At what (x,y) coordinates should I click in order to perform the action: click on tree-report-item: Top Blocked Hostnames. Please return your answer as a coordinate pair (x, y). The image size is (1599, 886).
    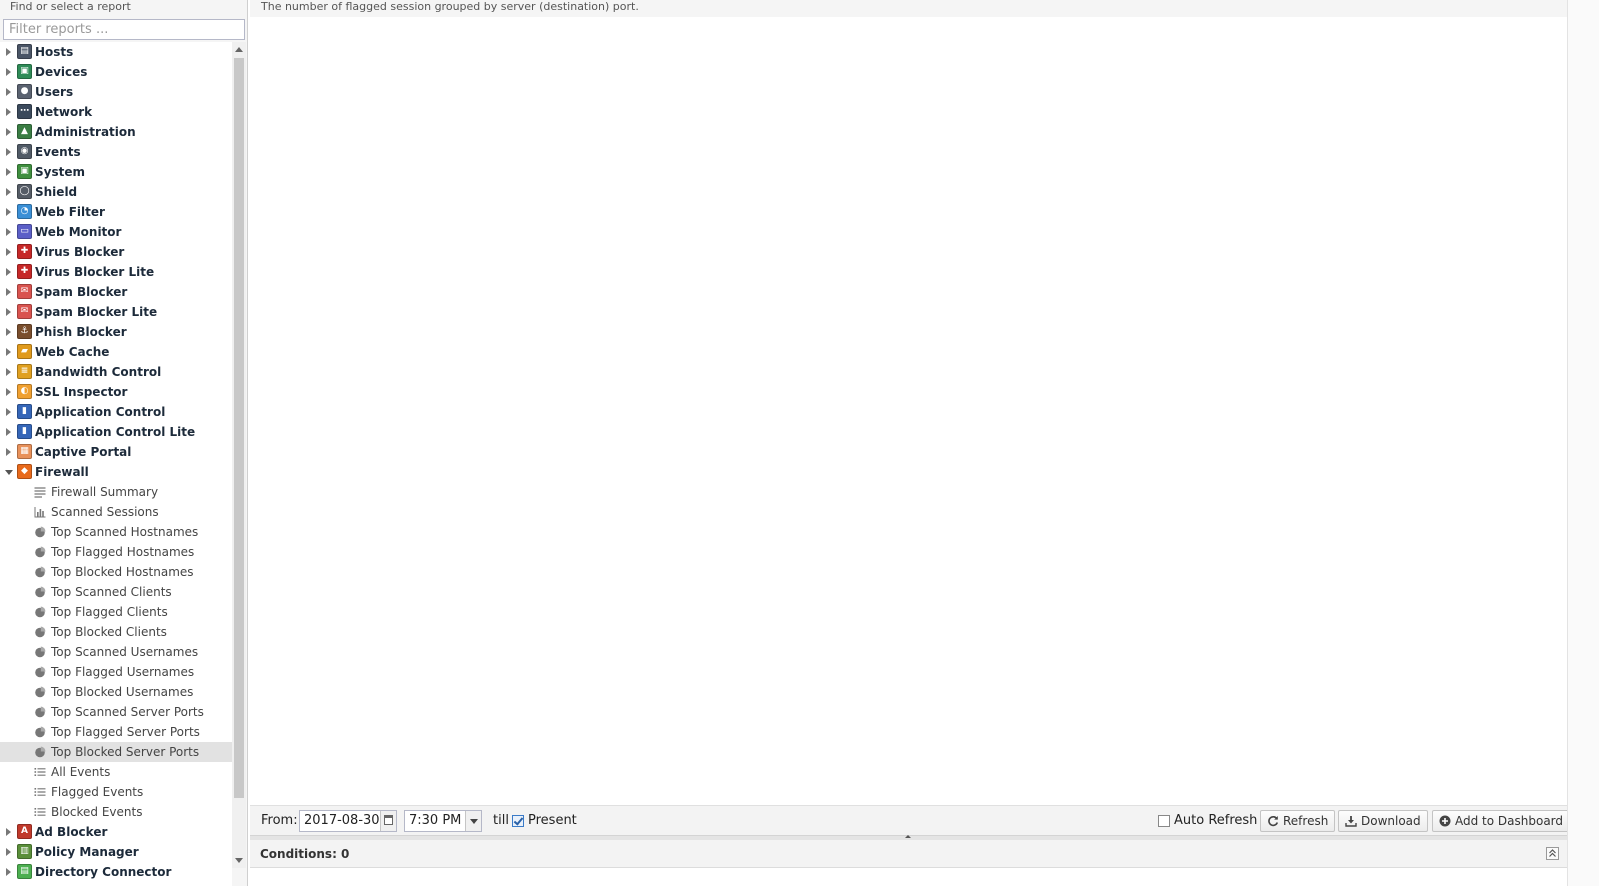
    Looking at the image, I should click on (116, 572).